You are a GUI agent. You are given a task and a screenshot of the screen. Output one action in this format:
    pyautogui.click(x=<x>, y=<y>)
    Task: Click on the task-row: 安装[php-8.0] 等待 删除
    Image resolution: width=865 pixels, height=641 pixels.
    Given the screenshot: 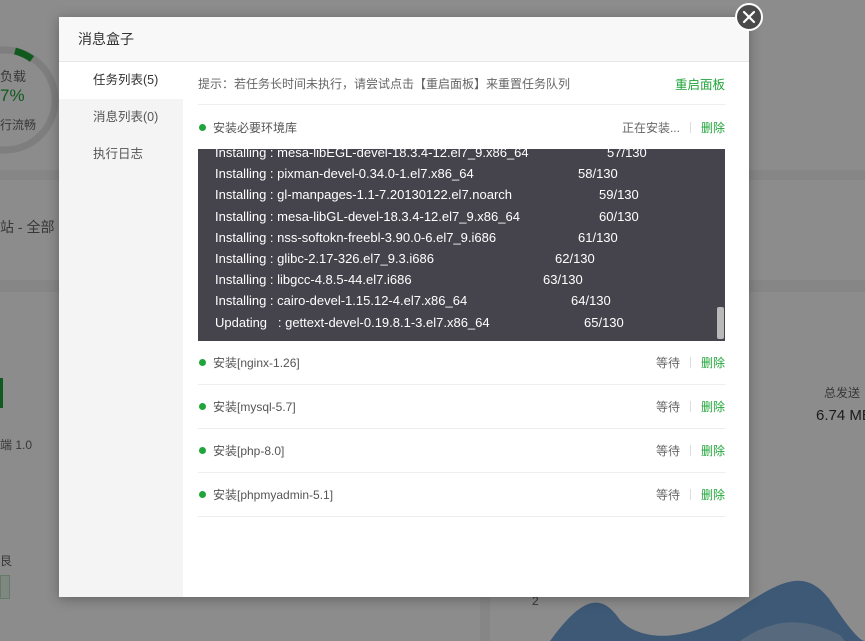 What is the action you would take?
    pyautogui.click(x=461, y=451)
    